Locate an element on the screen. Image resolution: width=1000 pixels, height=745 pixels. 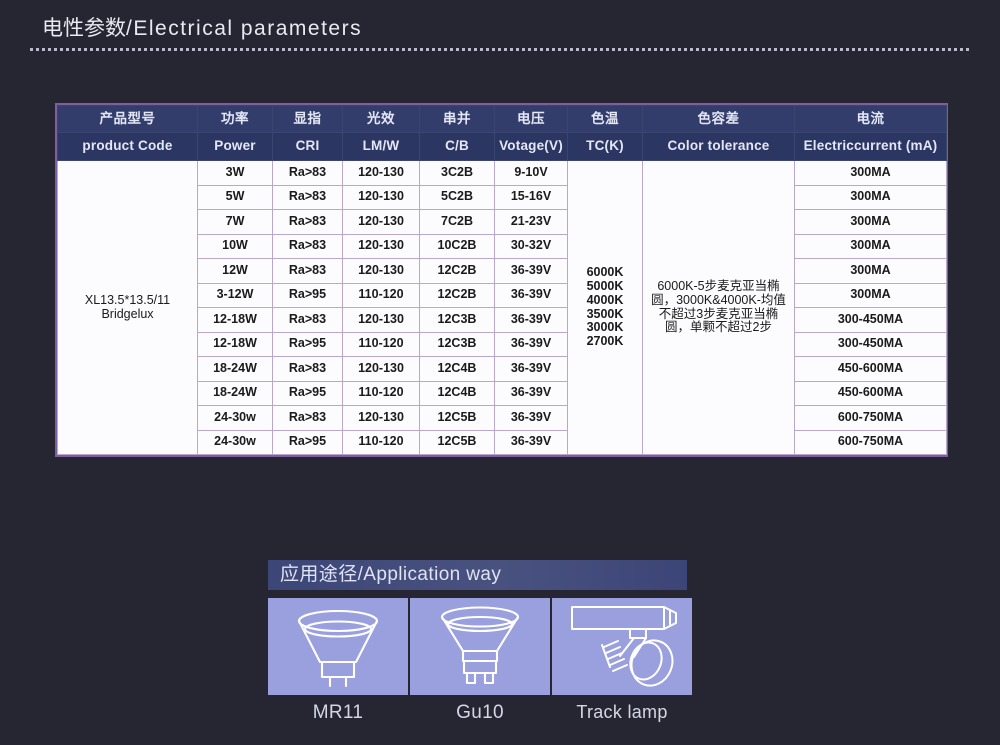
cell-voltage: 21-23V is located at coordinates (531, 222).